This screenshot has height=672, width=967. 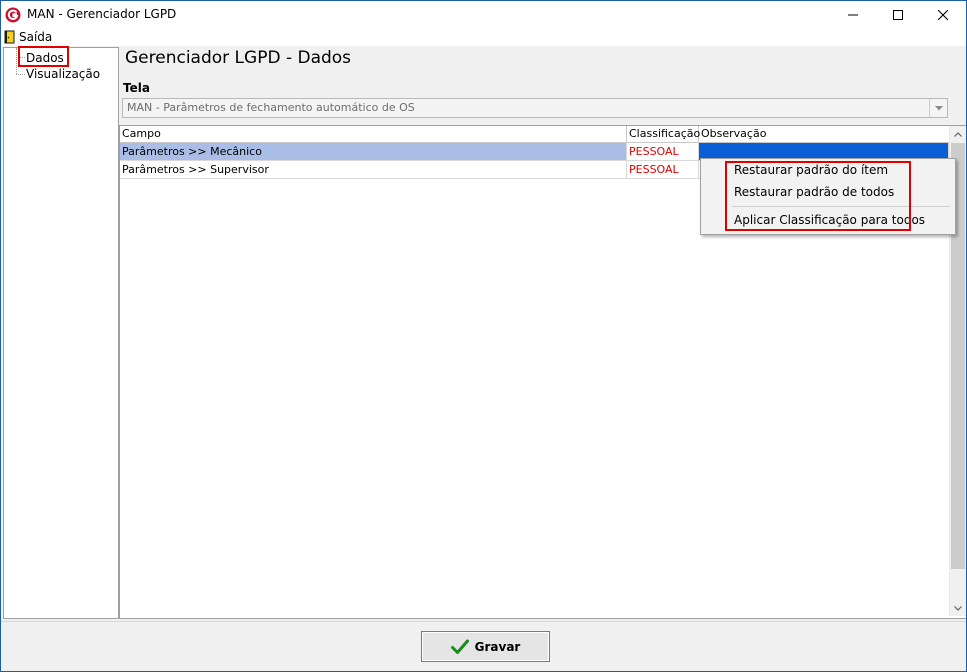 I want to click on tela-dropdown-button, so click(x=938, y=108).